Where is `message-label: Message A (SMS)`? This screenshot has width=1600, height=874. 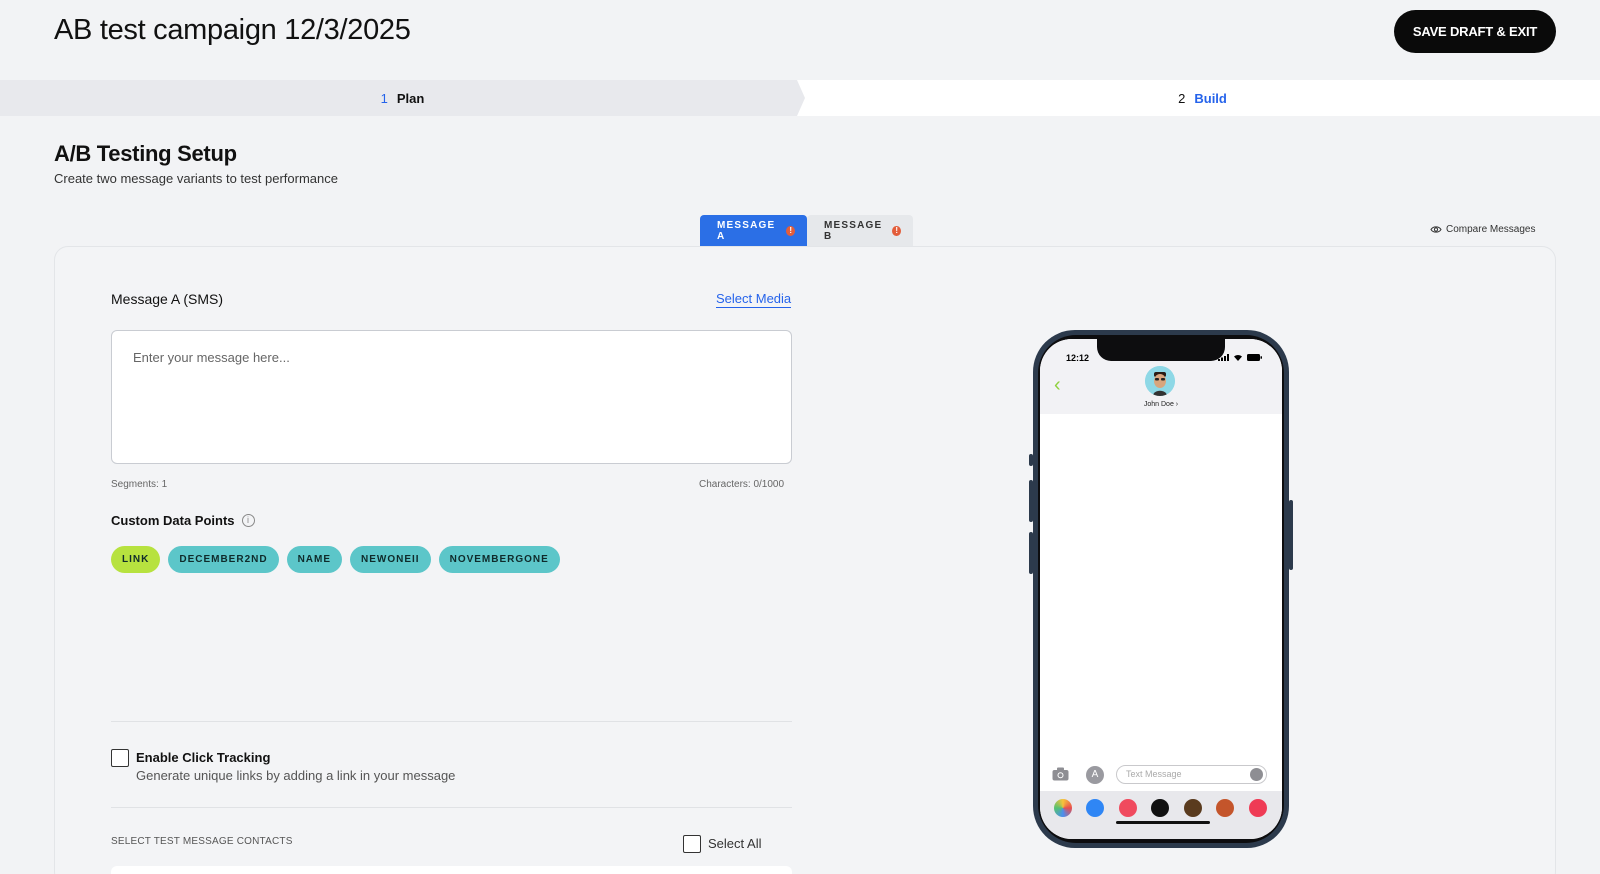
message-label: Message A (SMS) is located at coordinates (167, 299).